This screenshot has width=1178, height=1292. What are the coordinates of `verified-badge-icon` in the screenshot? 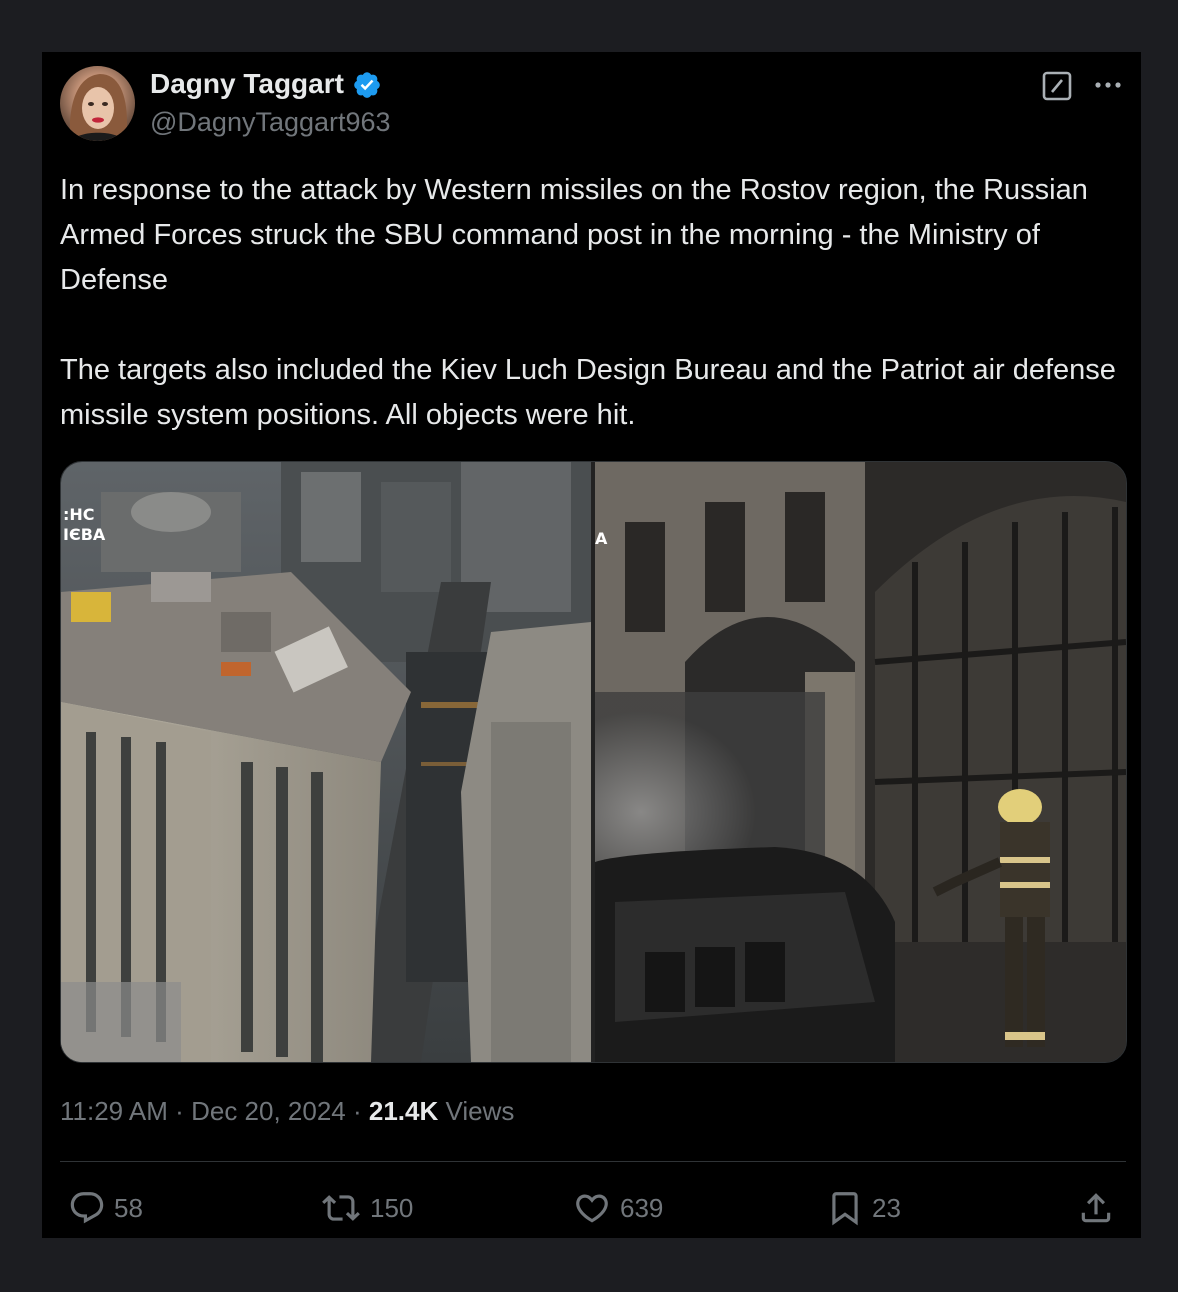 It's located at (367, 85).